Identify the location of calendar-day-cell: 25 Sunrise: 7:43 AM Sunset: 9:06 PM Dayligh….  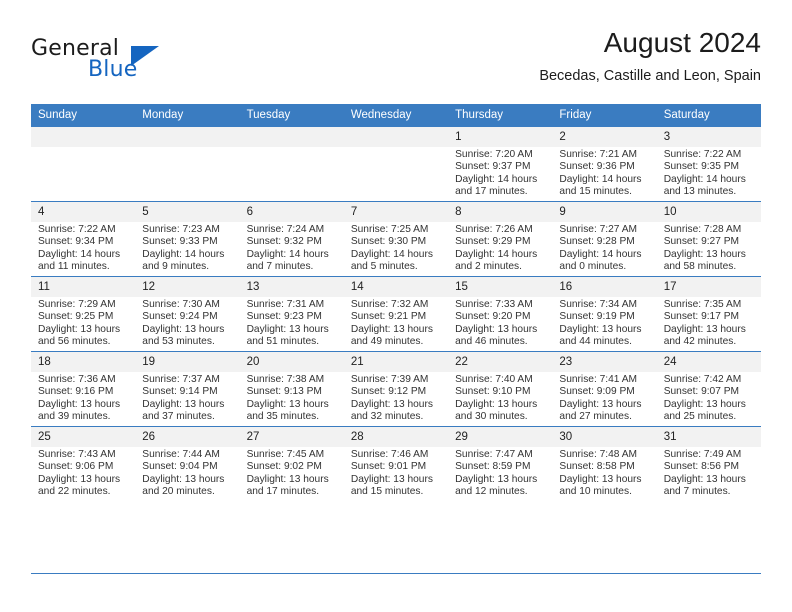
(83, 463).